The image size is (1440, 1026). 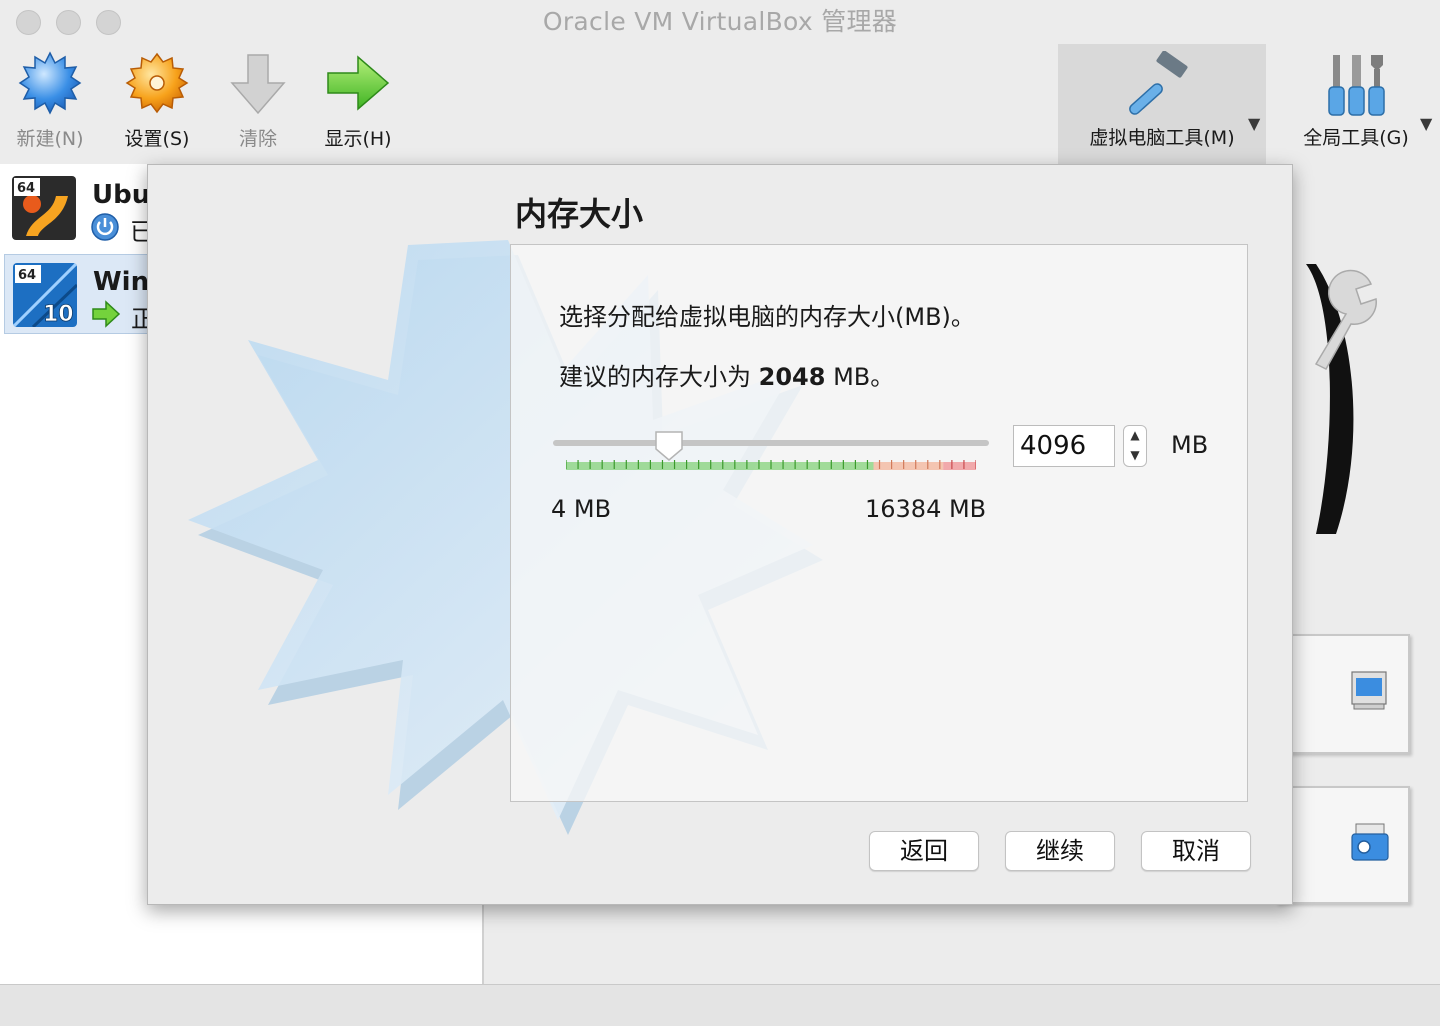 I want to click on memory-description: 选择分配给虚拟电脑的内存大小(MB)。, so click(x=767, y=317).